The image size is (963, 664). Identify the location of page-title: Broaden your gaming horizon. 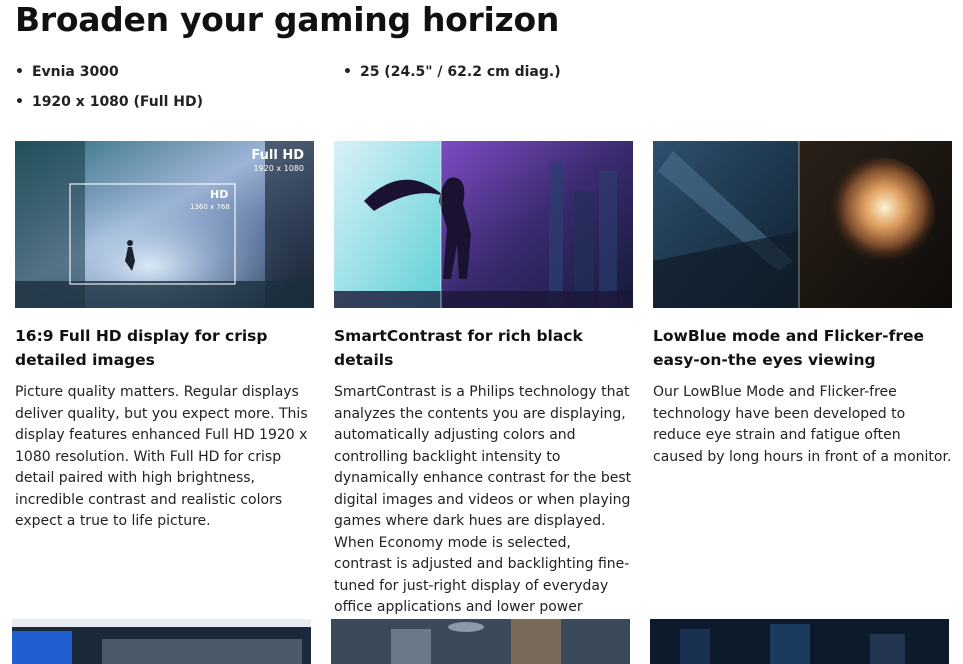
(287, 19).